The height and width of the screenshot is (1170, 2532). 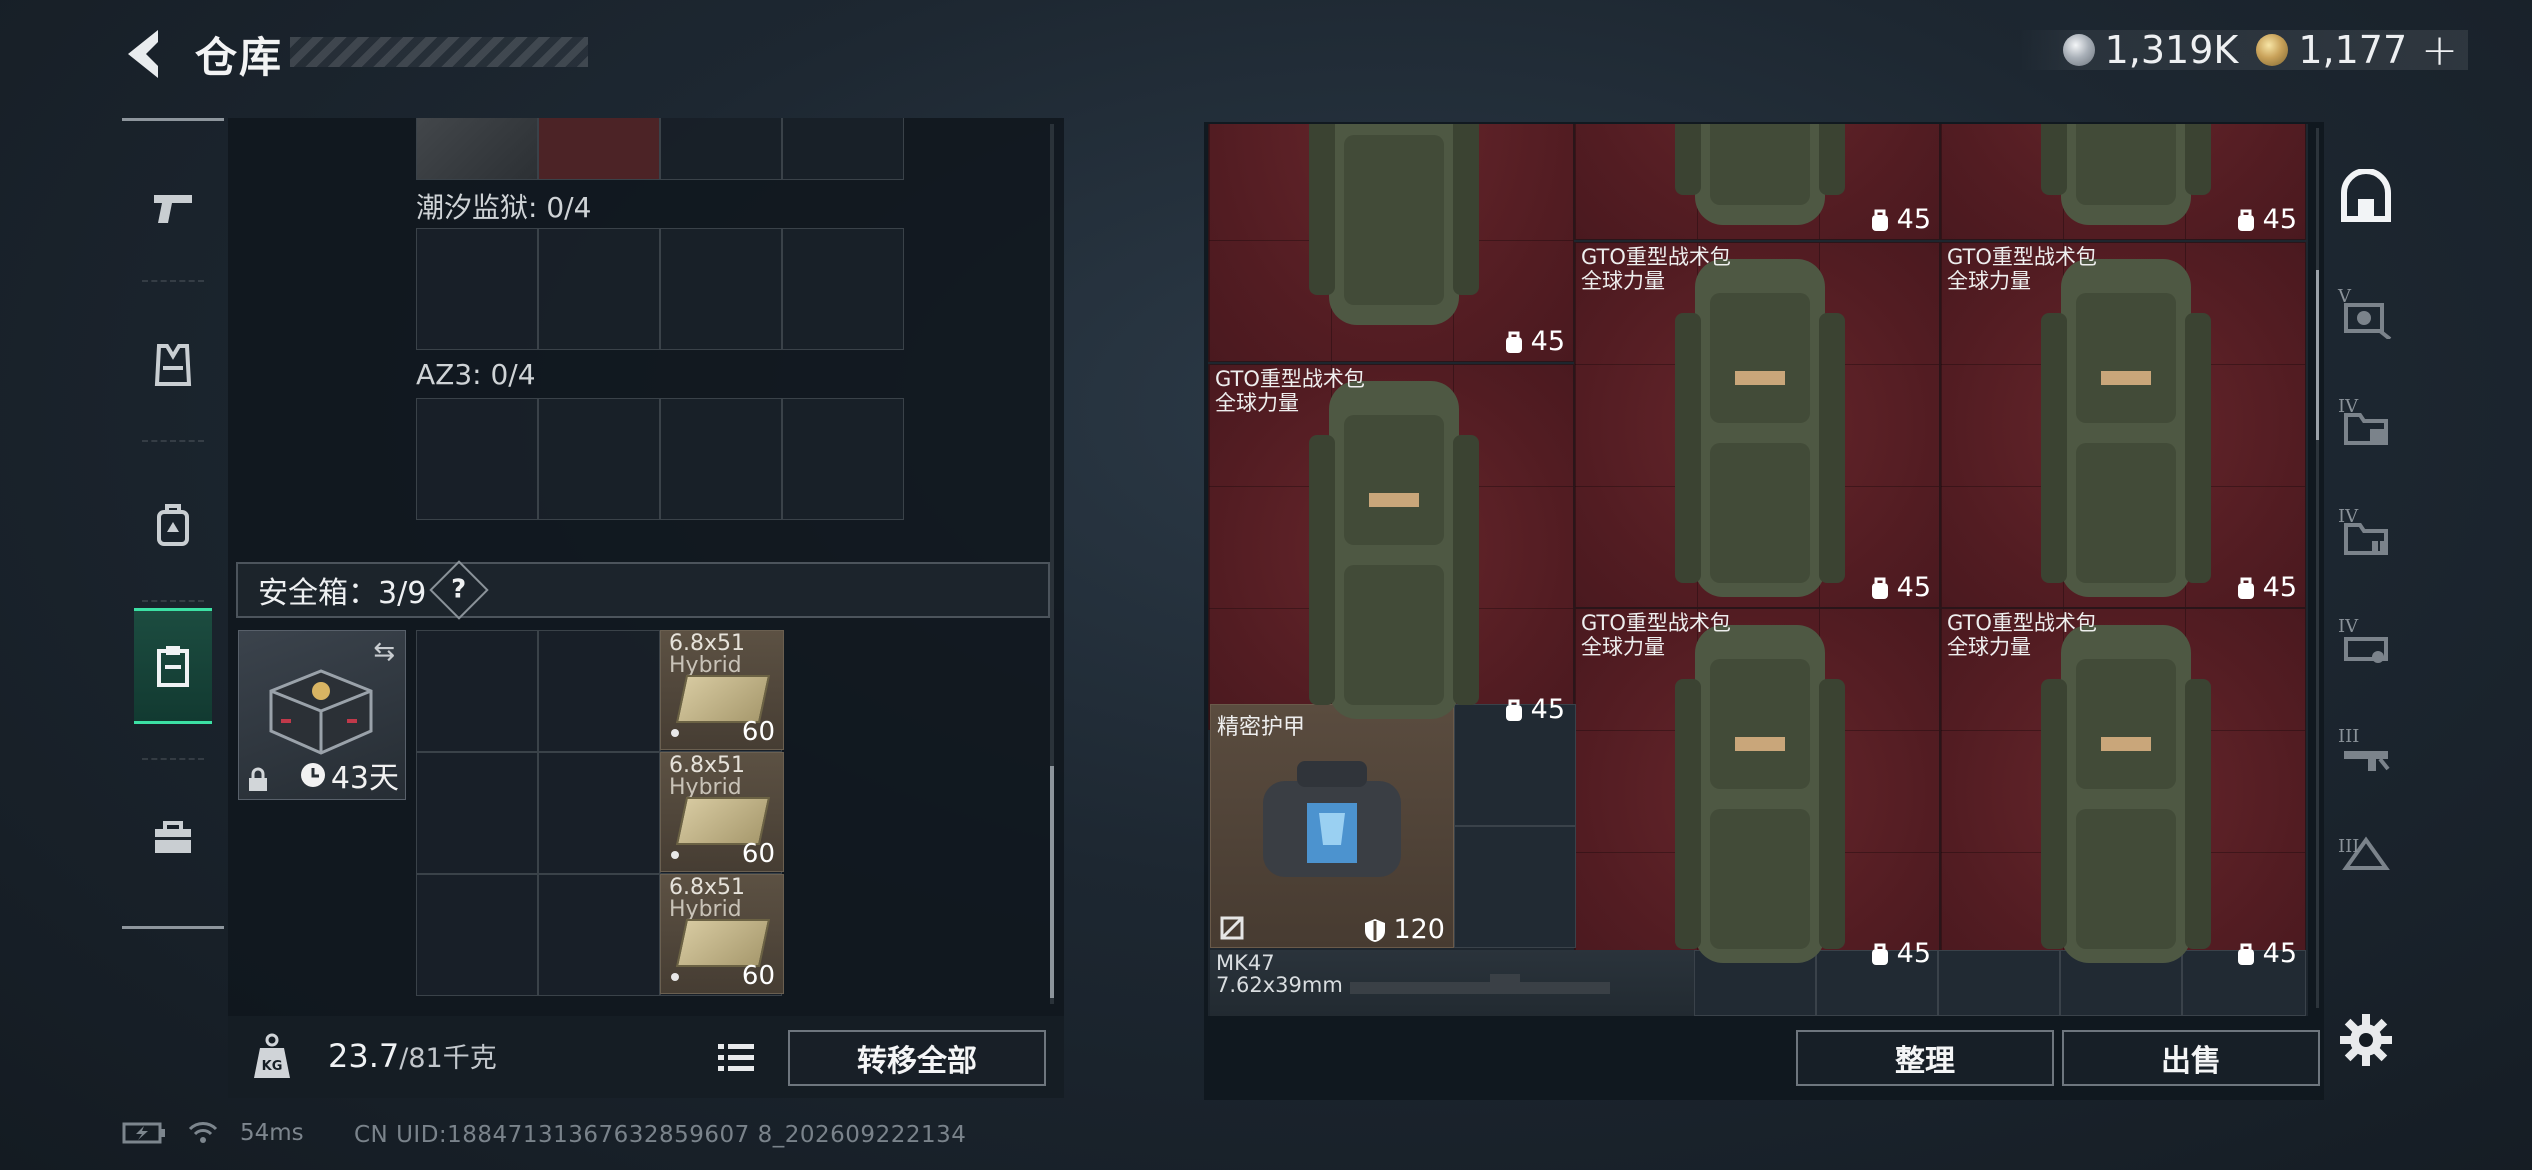 What do you see at coordinates (384, 652) in the screenshot?
I see `swap-icon: ⇆` at bounding box center [384, 652].